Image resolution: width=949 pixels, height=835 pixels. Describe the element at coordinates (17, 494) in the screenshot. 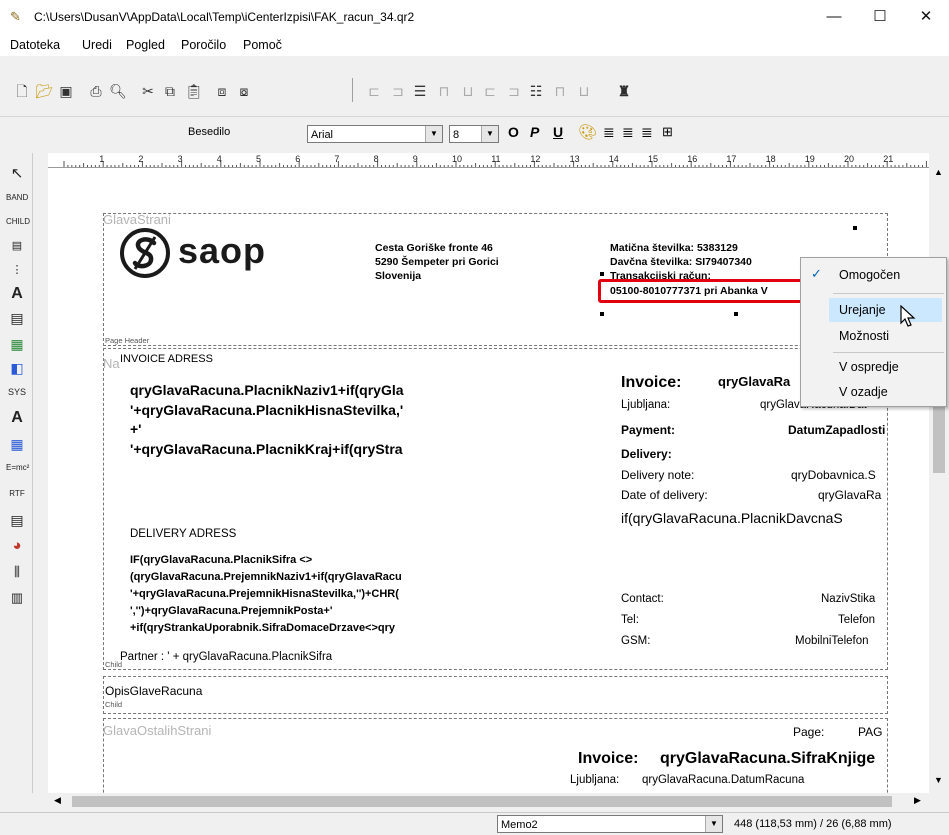

I see `richtext-icon: RTF` at that location.